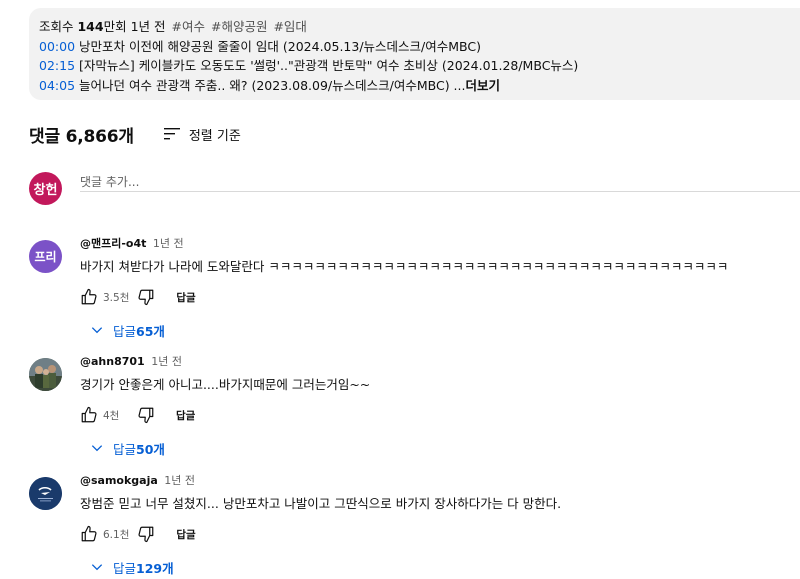 This screenshot has width=800, height=579. What do you see at coordinates (239, 26) in the screenshot?
I see `hashtag-link: #해양공원` at bounding box center [239, 26].